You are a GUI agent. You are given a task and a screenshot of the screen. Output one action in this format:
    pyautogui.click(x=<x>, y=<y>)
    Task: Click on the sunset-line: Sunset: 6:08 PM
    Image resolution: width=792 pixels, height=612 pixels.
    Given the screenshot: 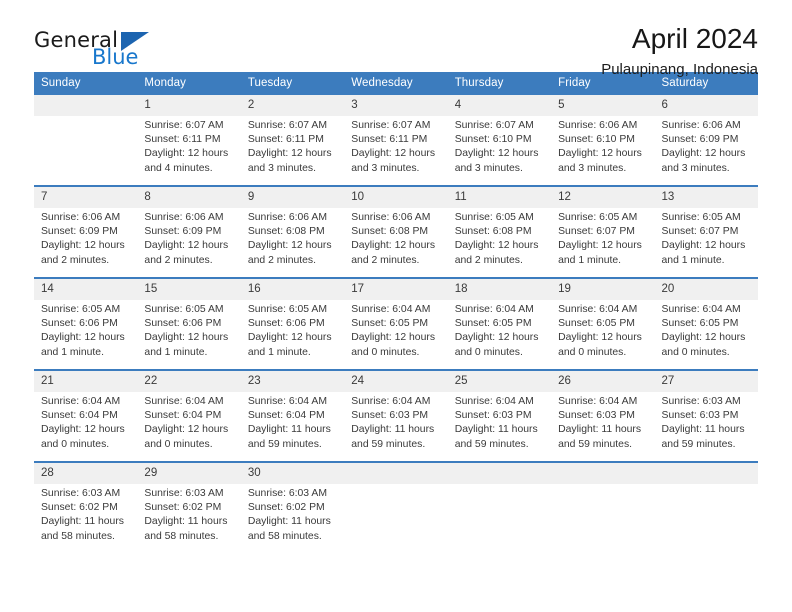 What is the action you would take?
    pyautogui.click(x=493, y=232)
    